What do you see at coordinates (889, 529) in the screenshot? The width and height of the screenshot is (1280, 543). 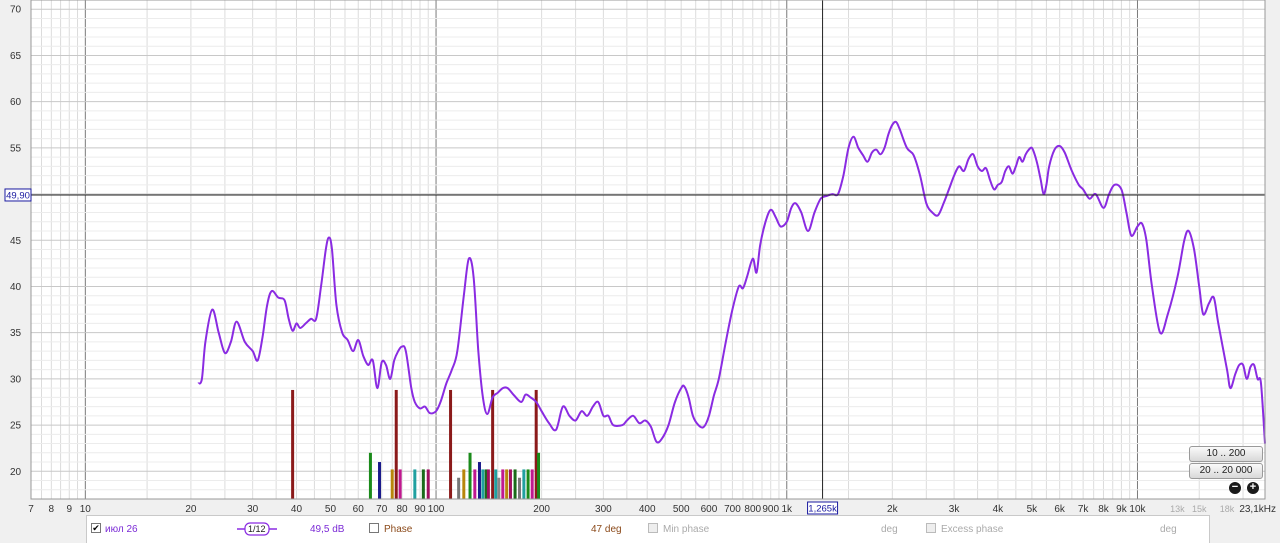 I see `min-phase-unit: deg` at bounding box center [889, 529].